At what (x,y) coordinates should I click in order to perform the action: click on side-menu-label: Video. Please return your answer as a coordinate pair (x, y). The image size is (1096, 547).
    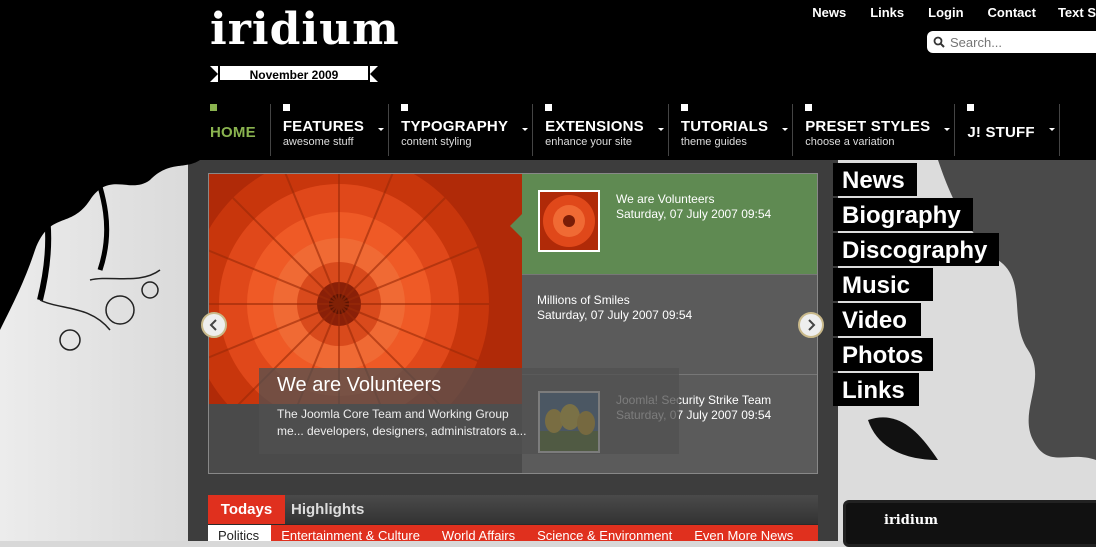
    Looking at the image, I should click on (874, 320).